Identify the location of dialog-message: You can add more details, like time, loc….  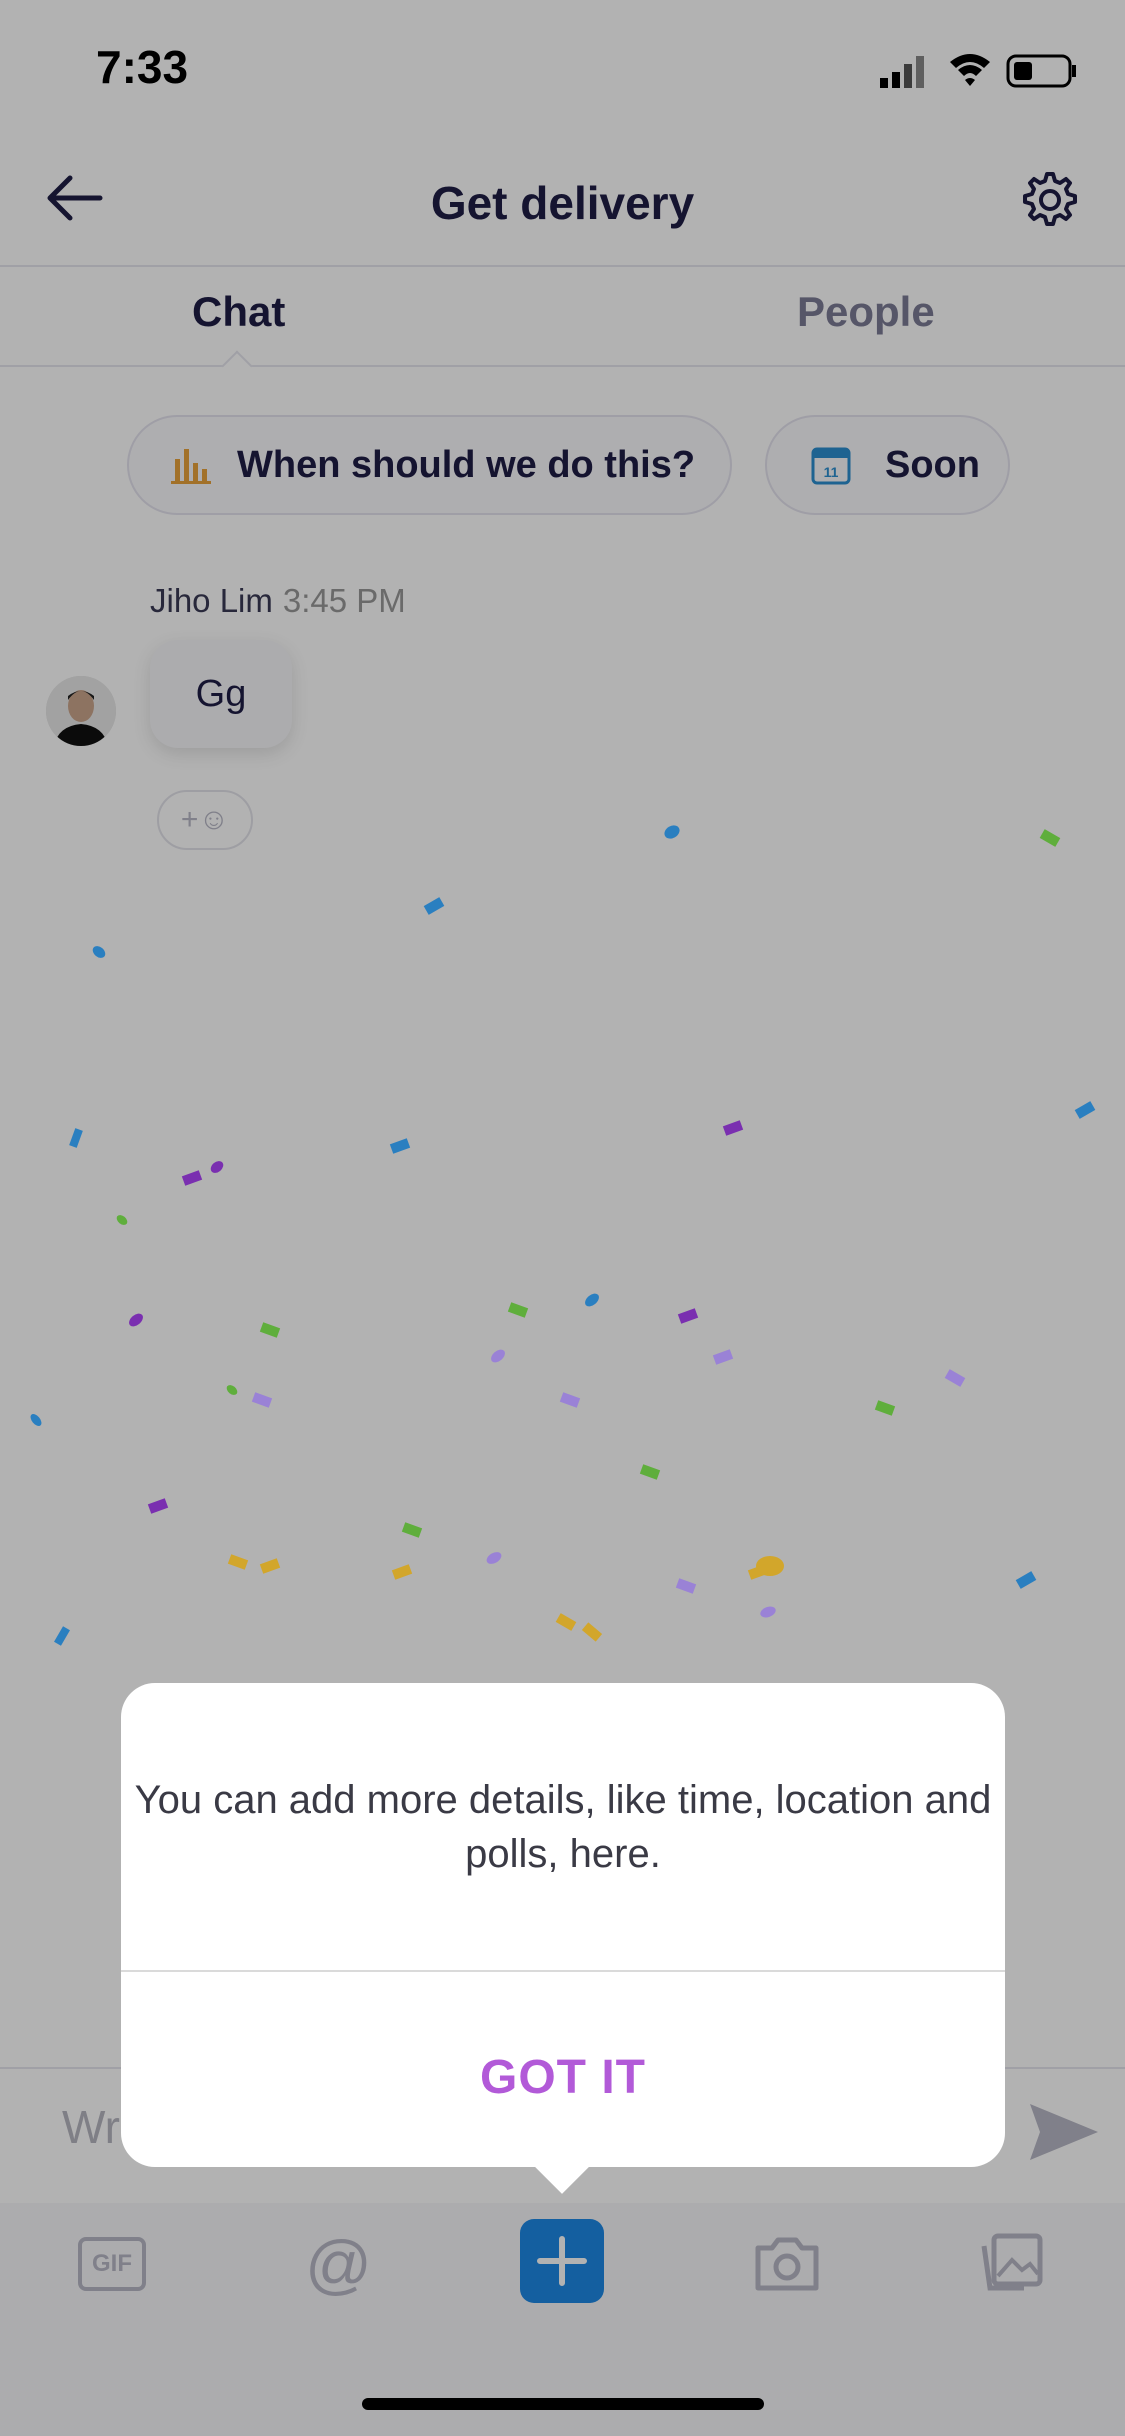
(563, 1827).